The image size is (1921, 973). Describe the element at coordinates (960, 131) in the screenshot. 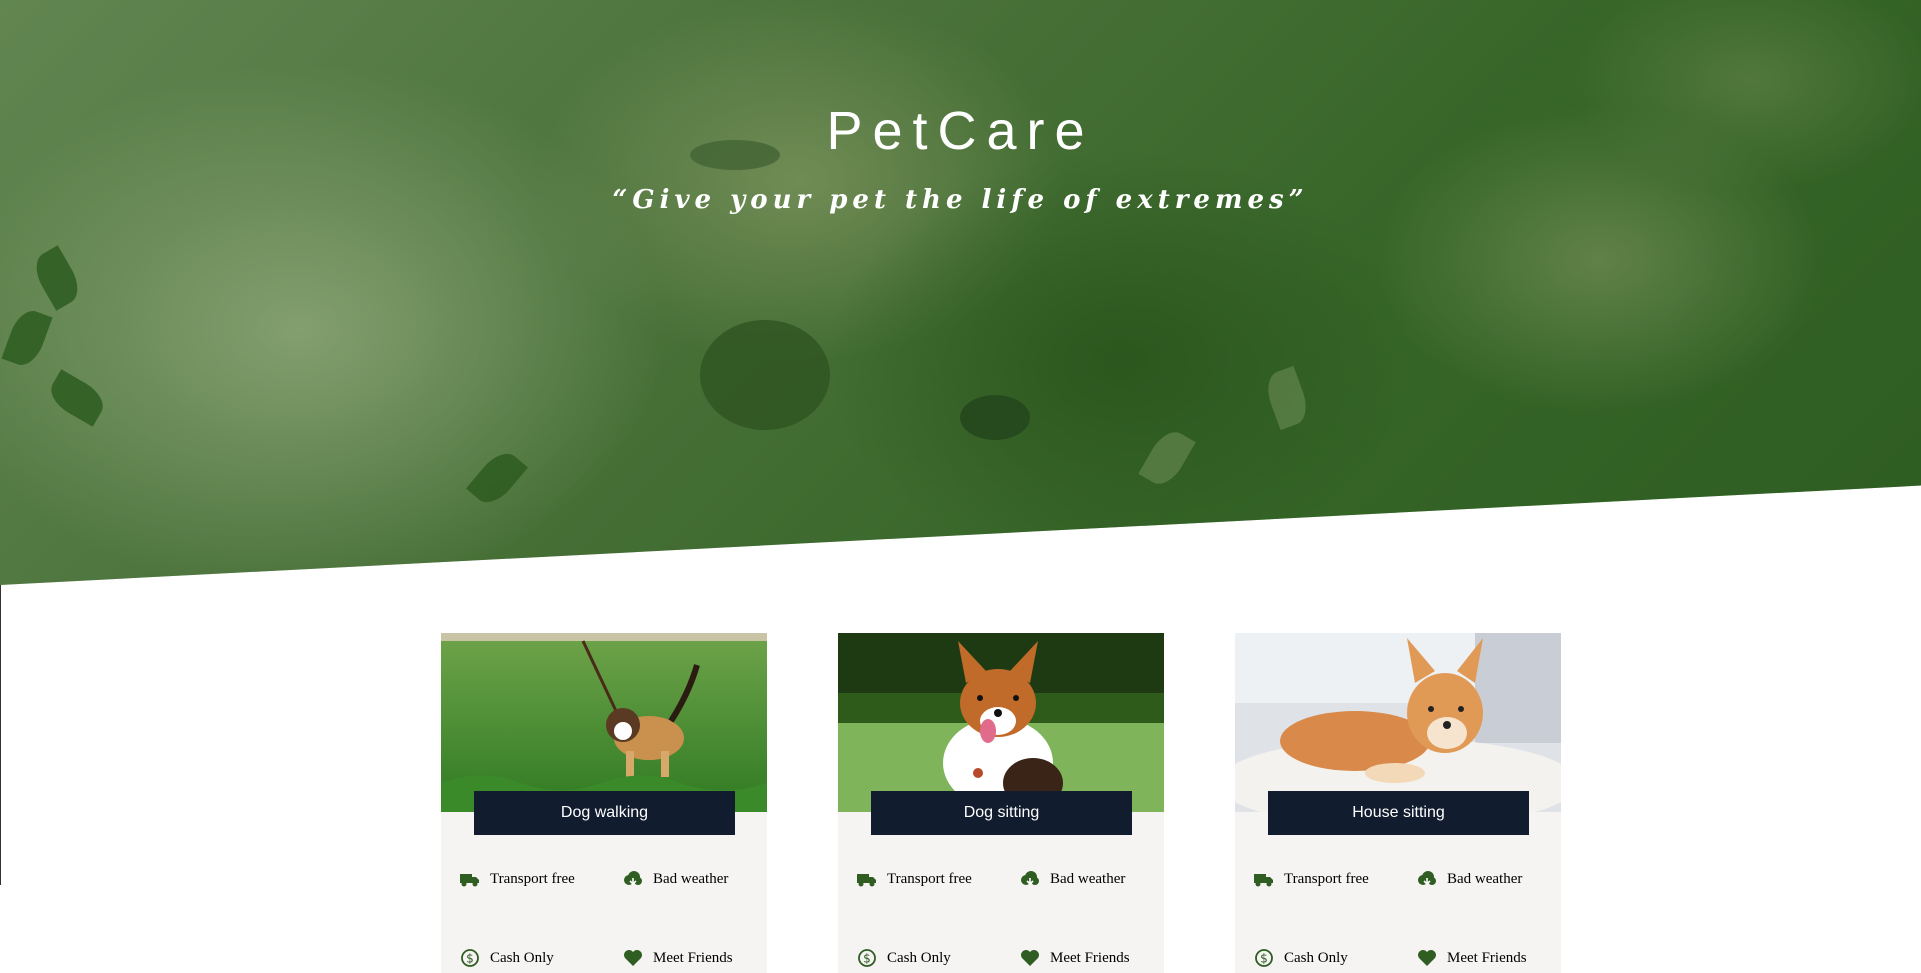

I see `site-title: PetCare` at that location.